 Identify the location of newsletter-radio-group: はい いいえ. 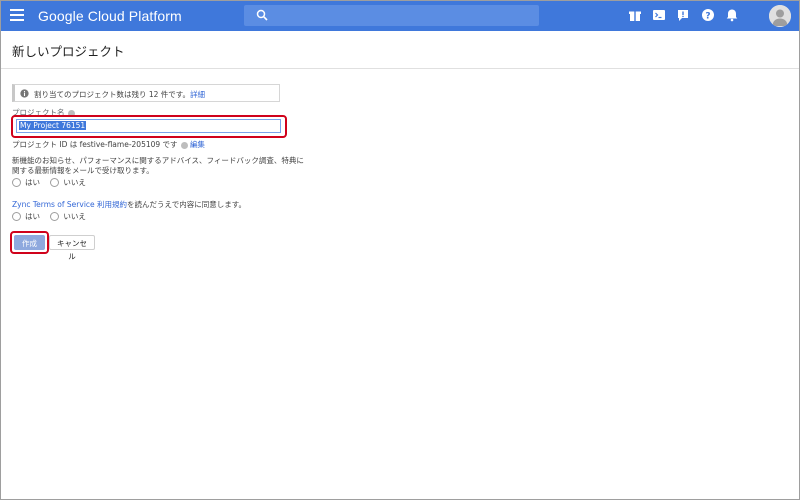
(53, 182).